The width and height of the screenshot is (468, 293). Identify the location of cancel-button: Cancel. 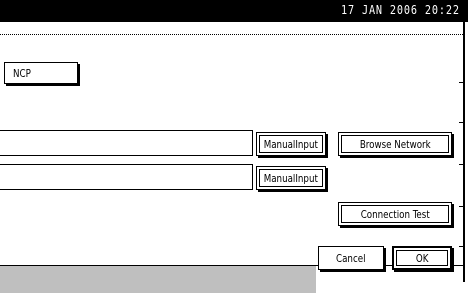
(351, 258).